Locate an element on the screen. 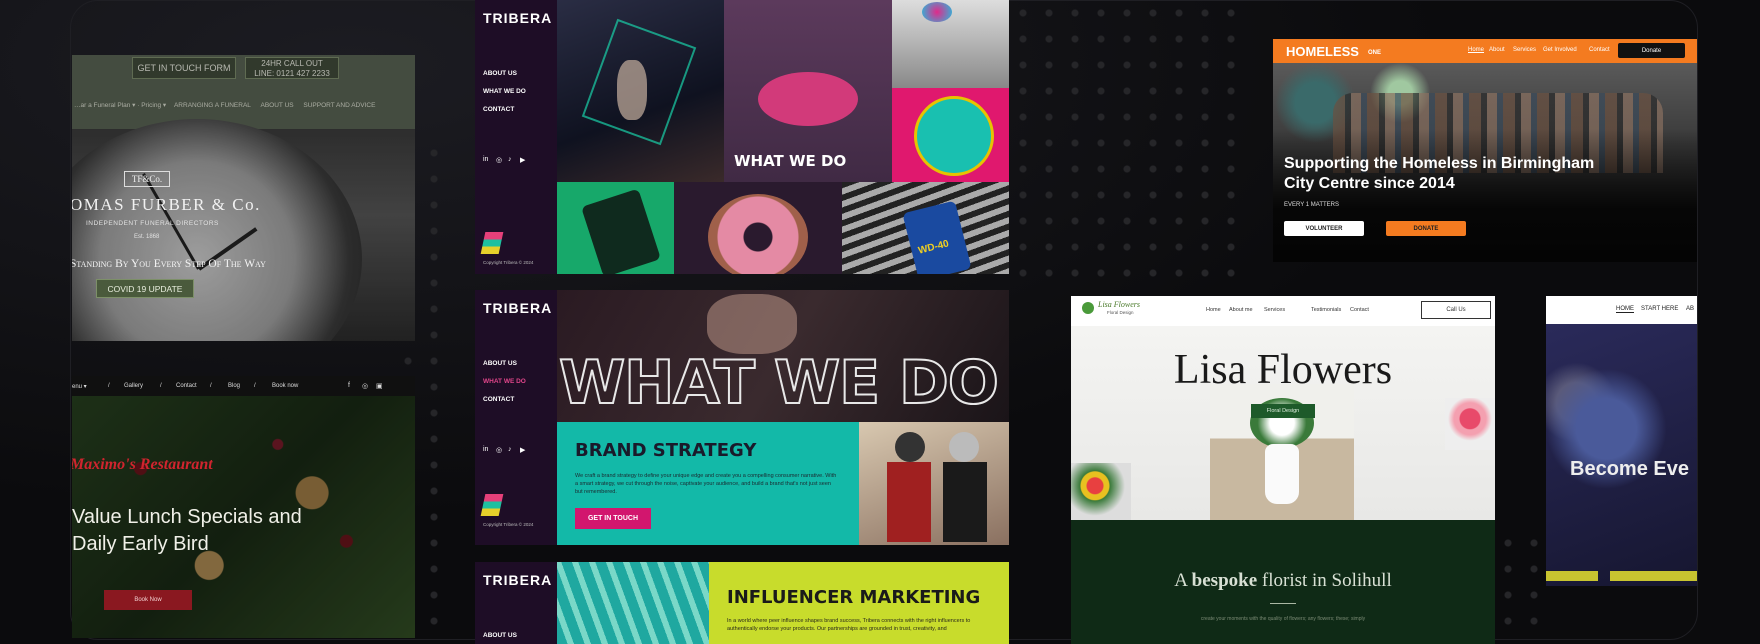 The image size is (1760, 644). covid-update-button: COVID 19 UPDATE is located at coordinates (145, 288).